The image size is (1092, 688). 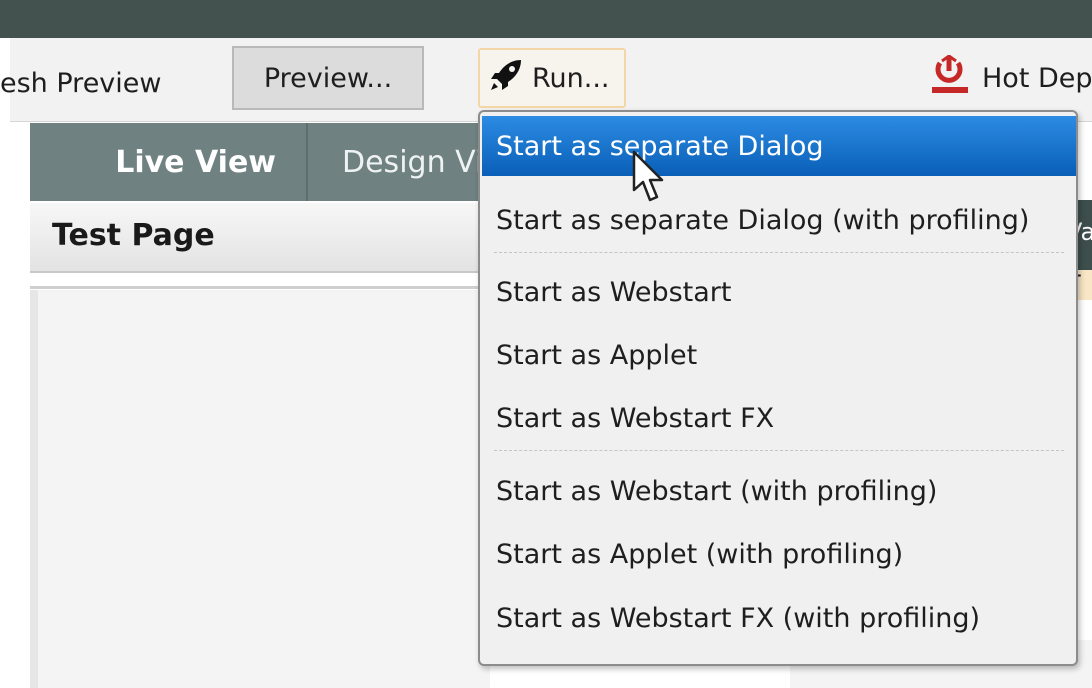 I want to click on menu-item-start-applet-profiling: Start as Applet (with profiling), so click(x=779, y=554).